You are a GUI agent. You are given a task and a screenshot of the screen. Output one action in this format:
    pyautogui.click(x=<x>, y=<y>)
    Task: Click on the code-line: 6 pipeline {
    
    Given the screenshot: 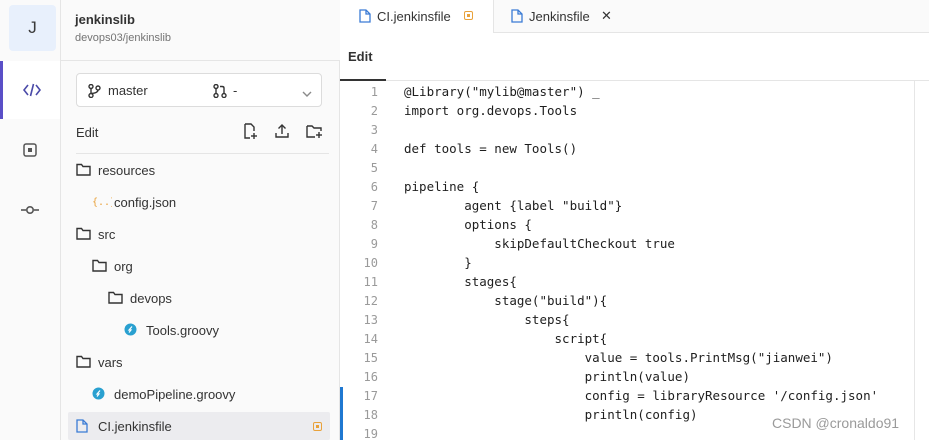 What is the action you would take?
    pyautogui.click(x=634, y=187)
    